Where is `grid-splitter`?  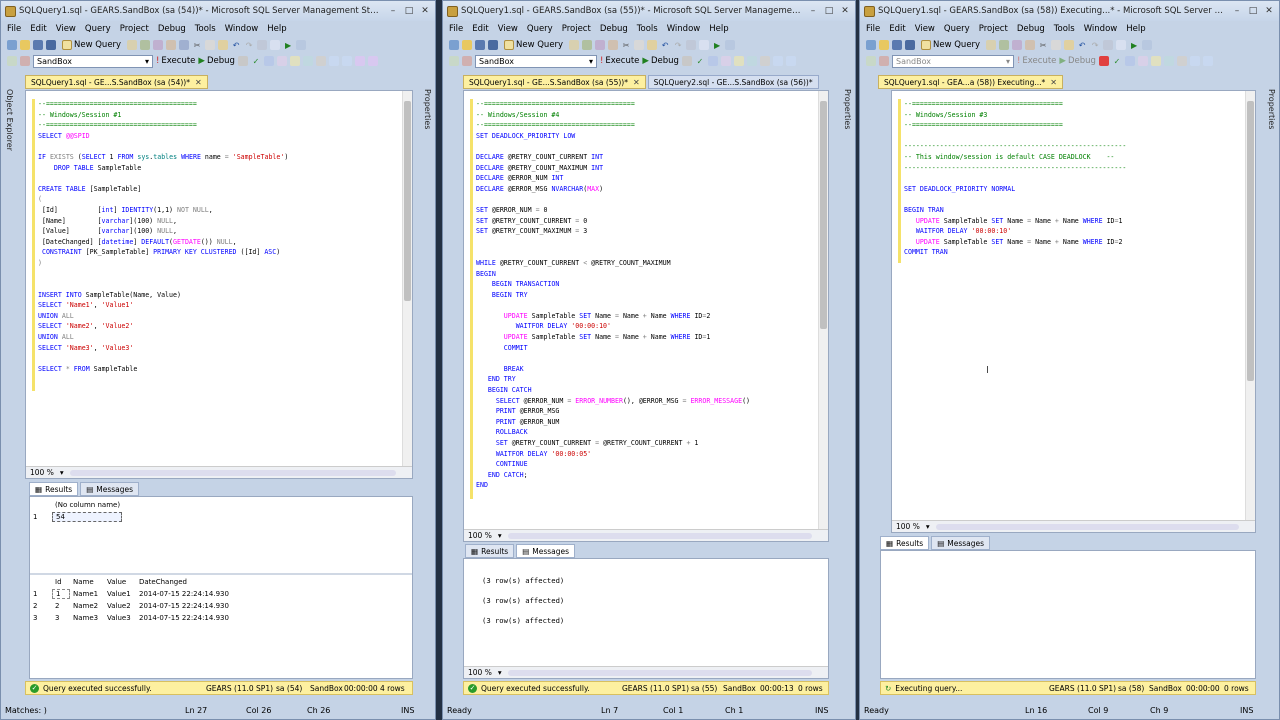
grid-splitter is located at coordinates (221, 574).